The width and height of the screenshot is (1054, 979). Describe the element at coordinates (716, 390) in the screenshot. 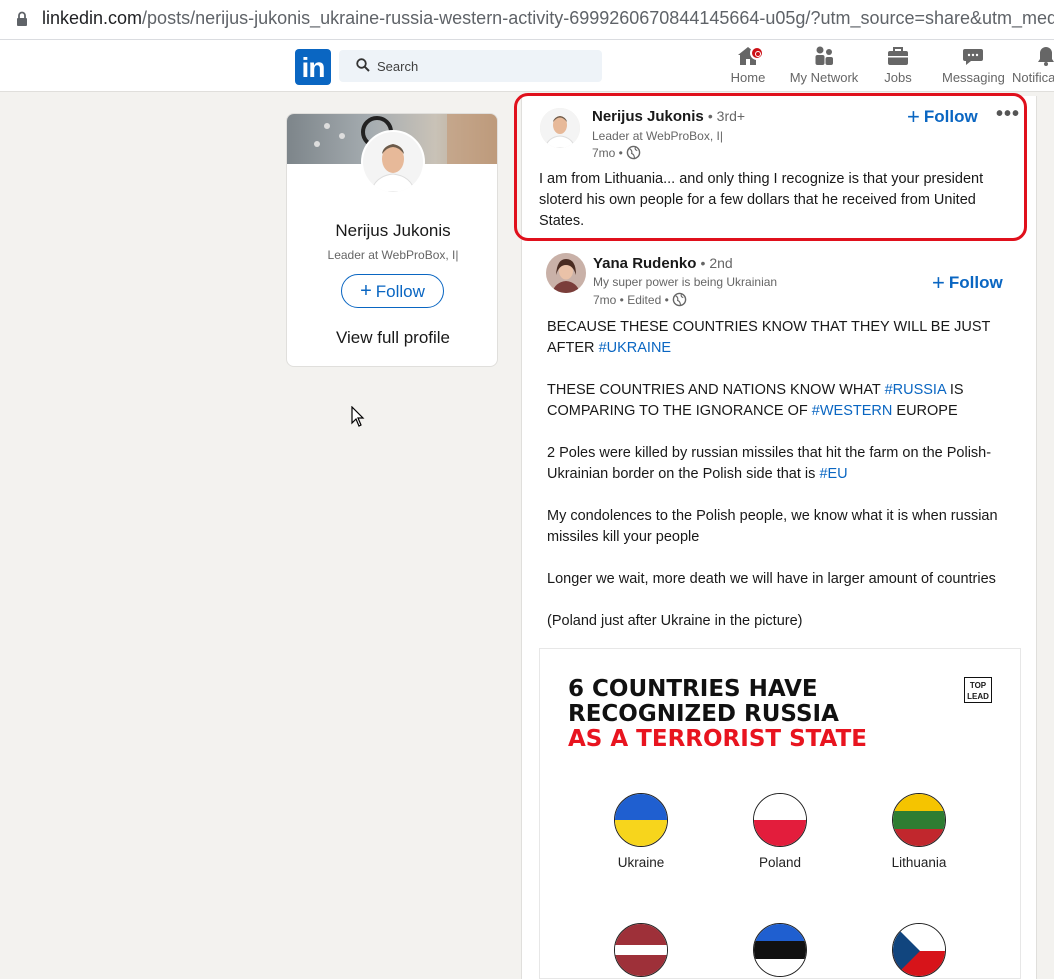

I see `text-run: THESE COUNTRIES AND NATIONS KNOW WHAT` at that location.